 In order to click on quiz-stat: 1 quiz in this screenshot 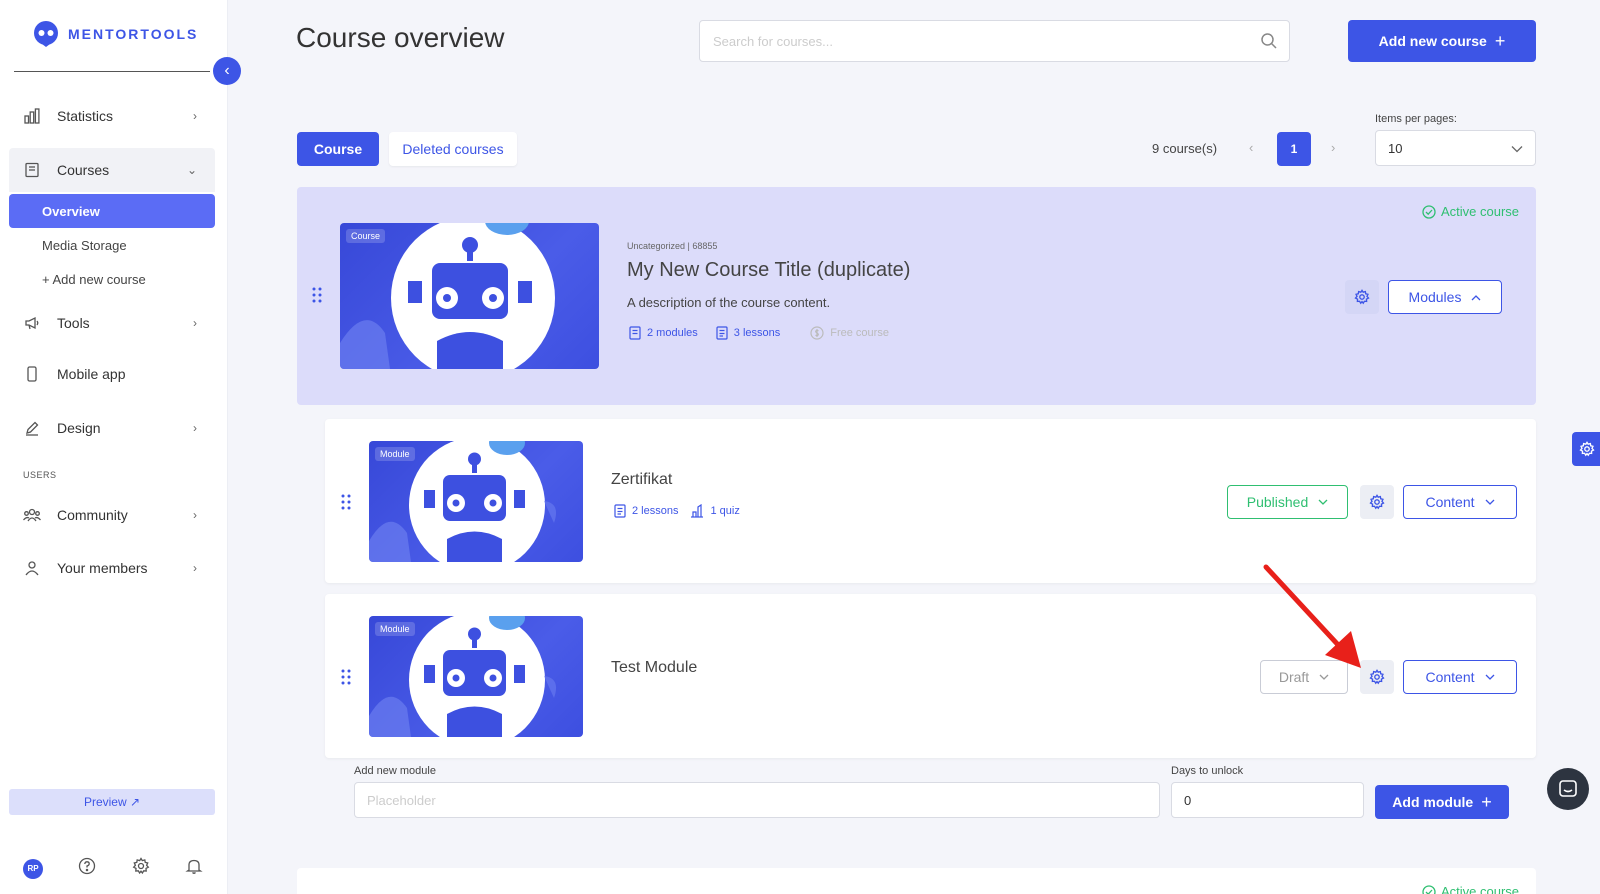, I will do `click(715, 511)`.